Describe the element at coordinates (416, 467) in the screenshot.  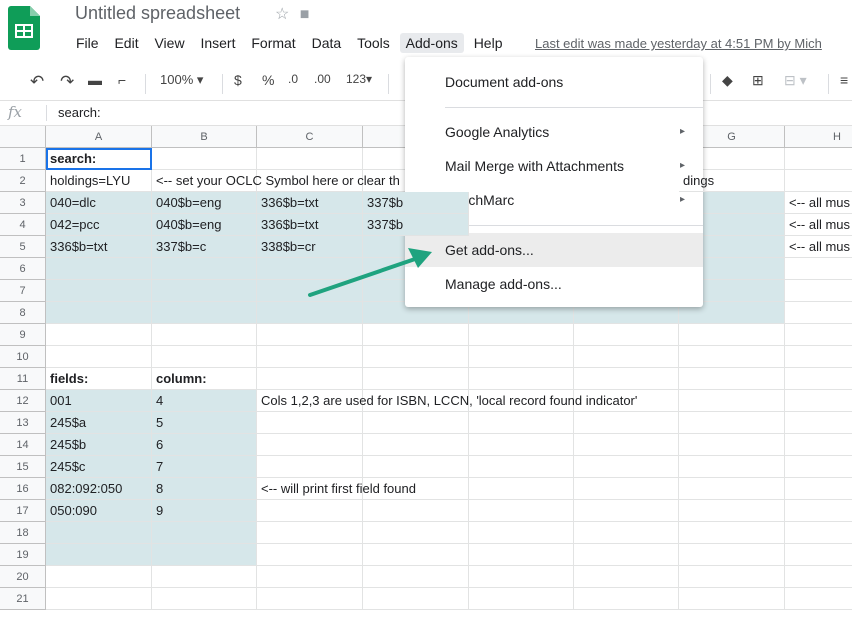
I see `cell-d15` at that location.